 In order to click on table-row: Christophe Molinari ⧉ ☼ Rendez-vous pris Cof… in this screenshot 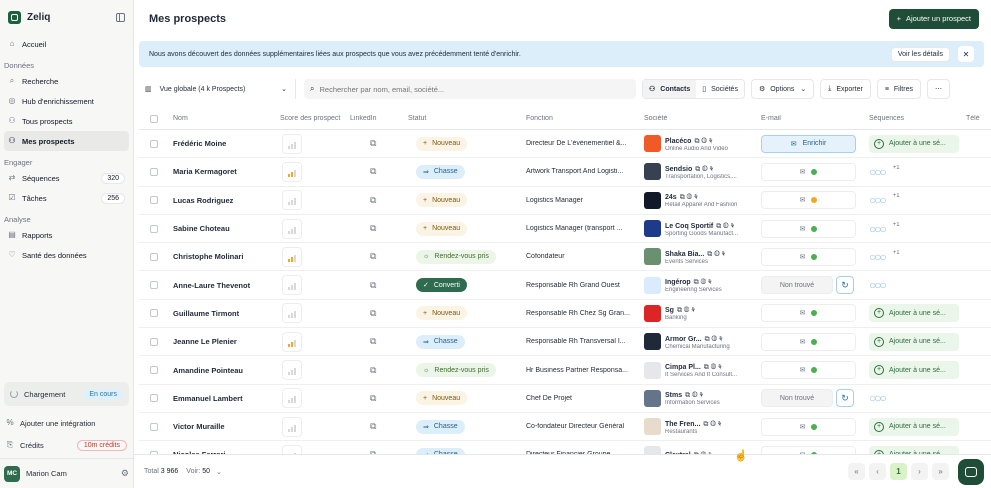, I will do `click(565, 257)`.